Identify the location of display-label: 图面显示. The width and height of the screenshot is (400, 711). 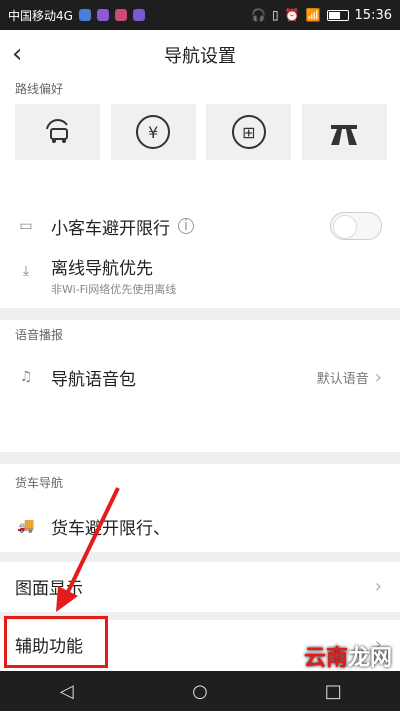
(49, 588).